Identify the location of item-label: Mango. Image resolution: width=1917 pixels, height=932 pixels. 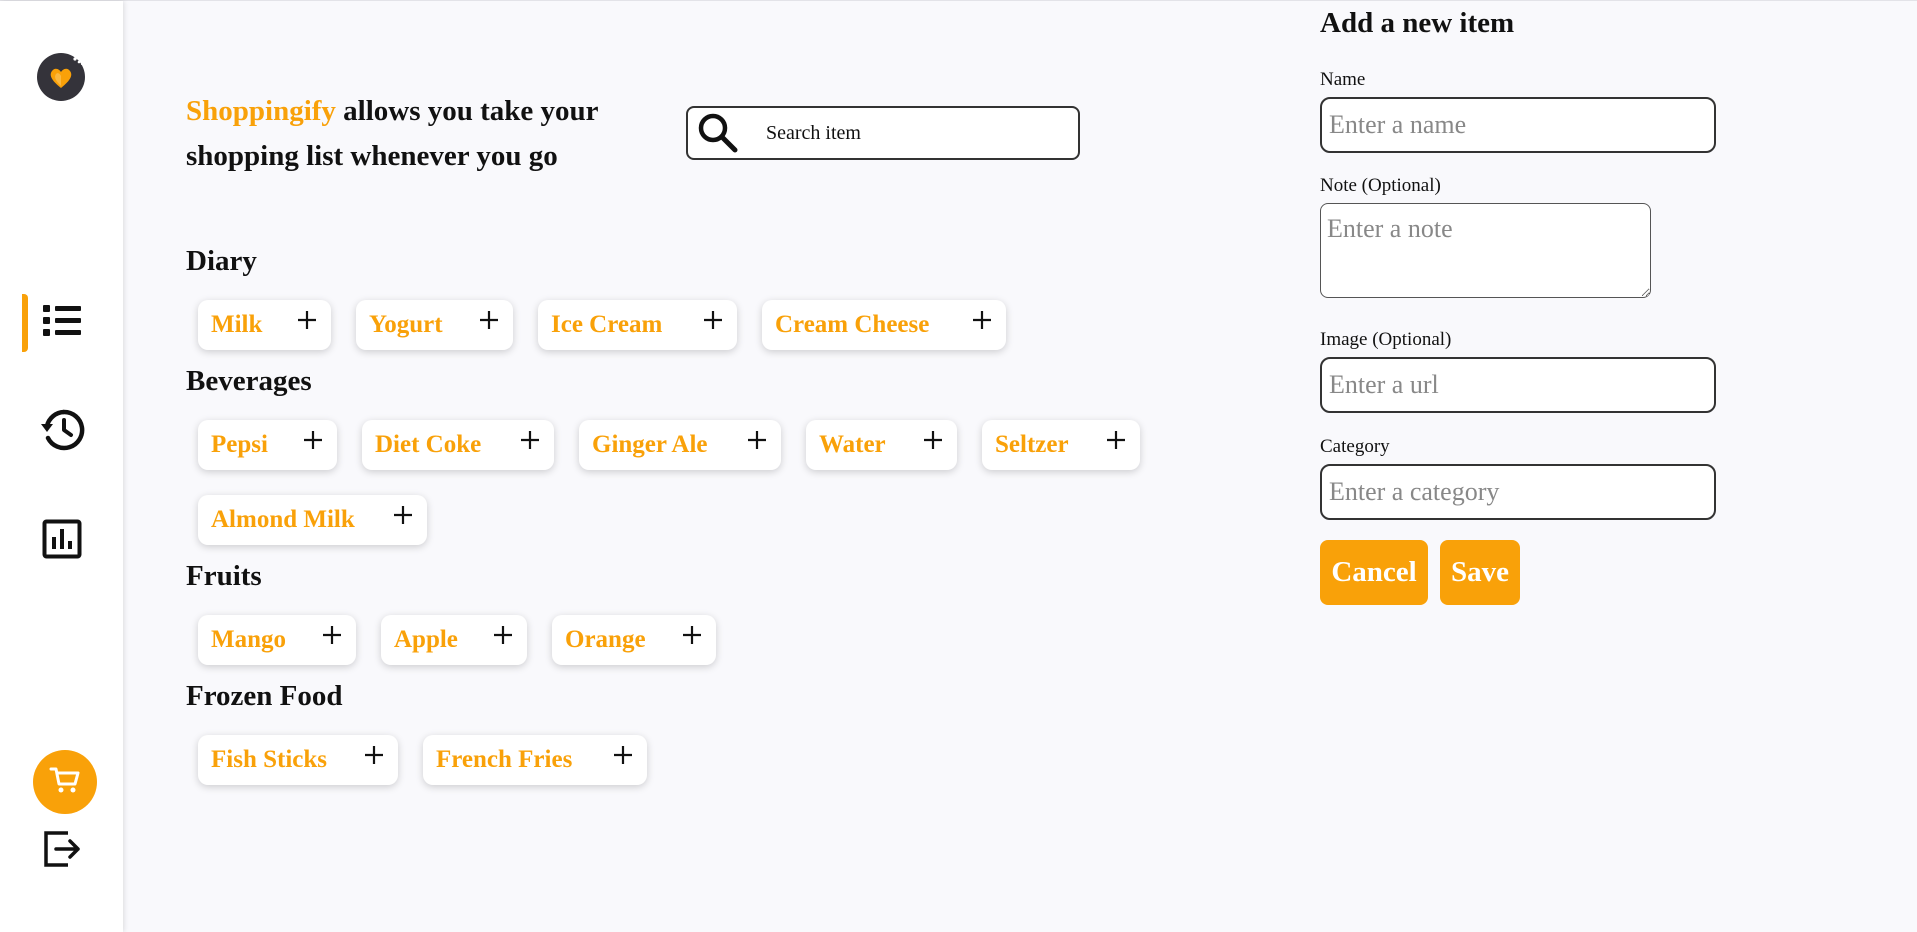
(248, 639).